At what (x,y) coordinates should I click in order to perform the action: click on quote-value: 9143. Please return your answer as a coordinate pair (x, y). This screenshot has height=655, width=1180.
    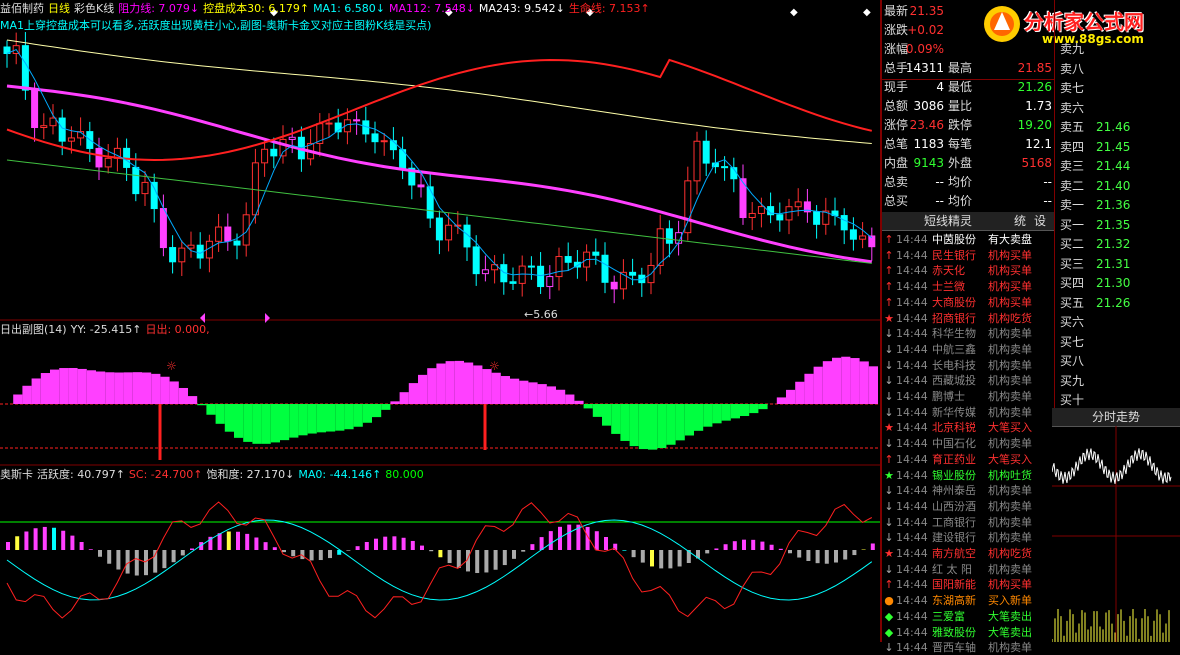
    Looking at the image, I should click on (928, 163).